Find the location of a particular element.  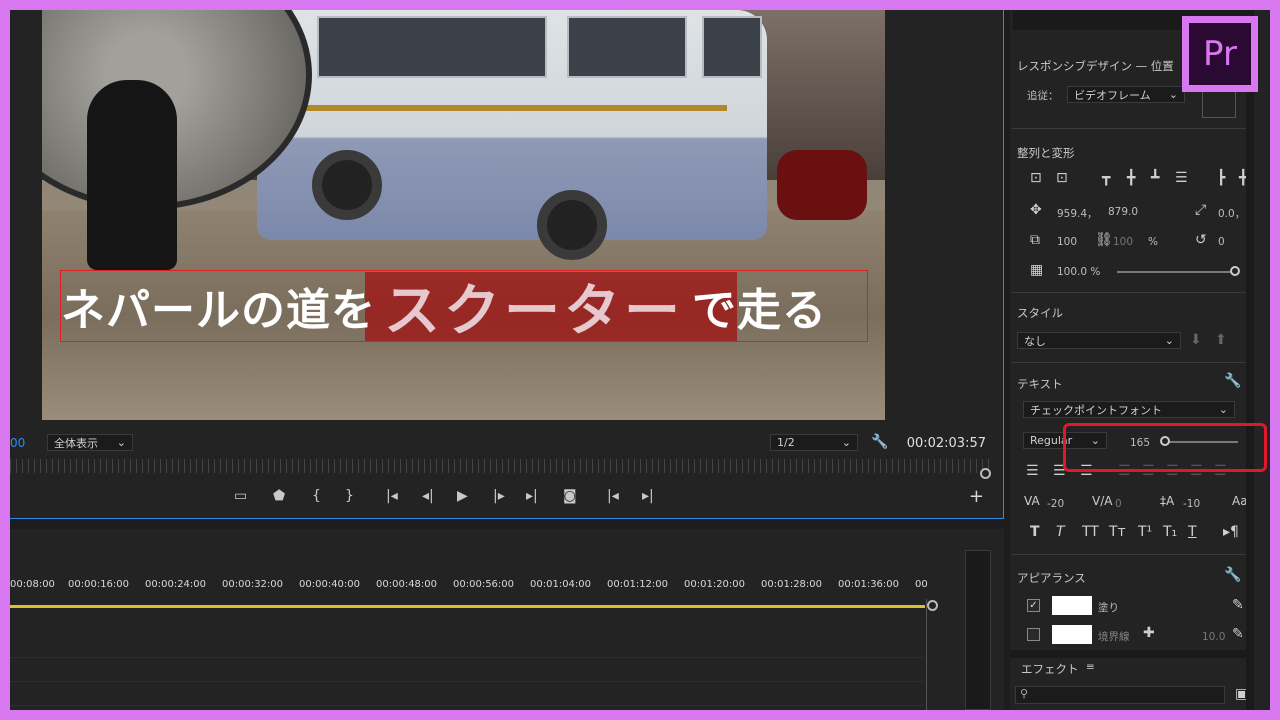

timeline-scrollbar is located at coordinates (926, 654).